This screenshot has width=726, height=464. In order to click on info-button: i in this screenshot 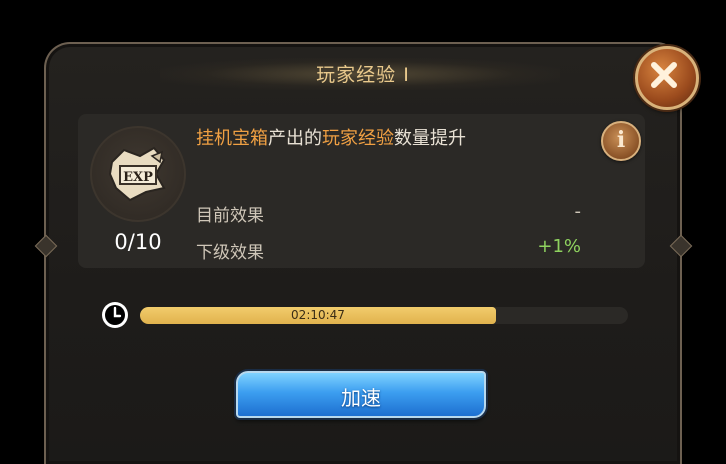, I will do `click(621, 141)`.